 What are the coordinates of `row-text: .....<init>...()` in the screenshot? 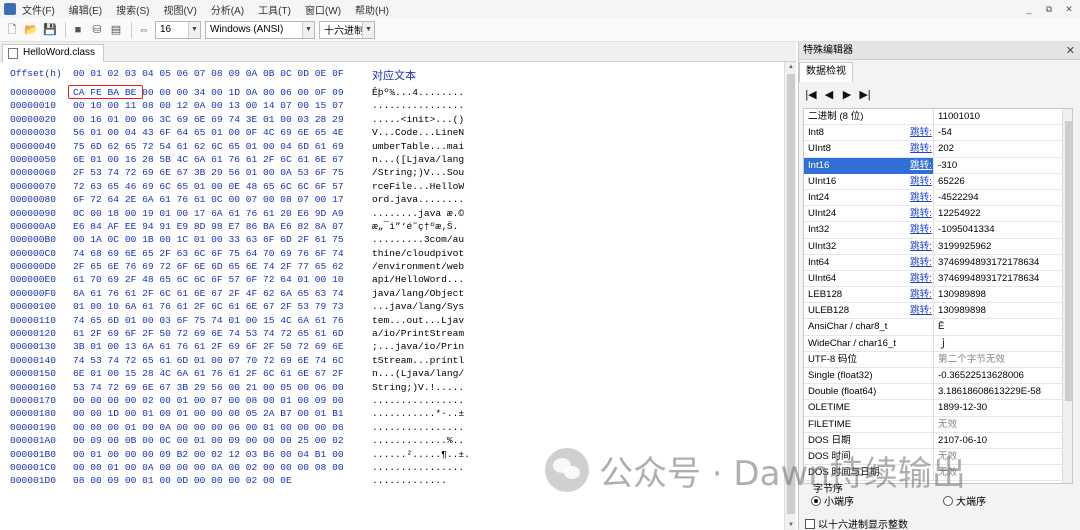 It's located at (418, 119).